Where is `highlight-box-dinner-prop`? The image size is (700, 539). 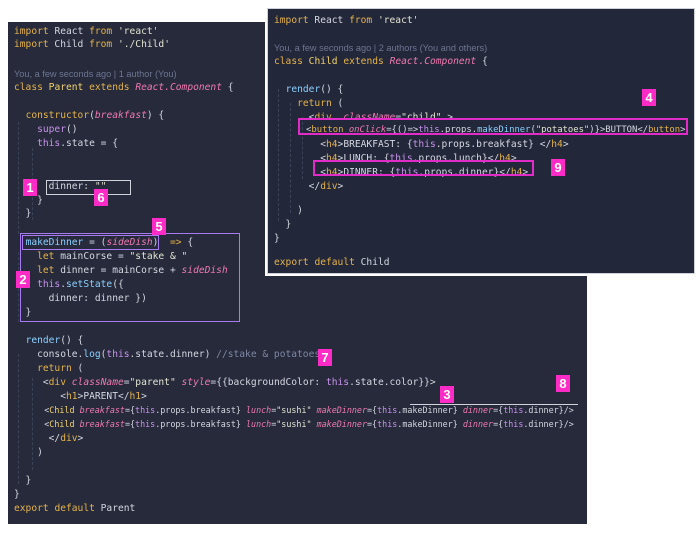 highlight-box-dinner-prop is located at coordinates (423, 168).